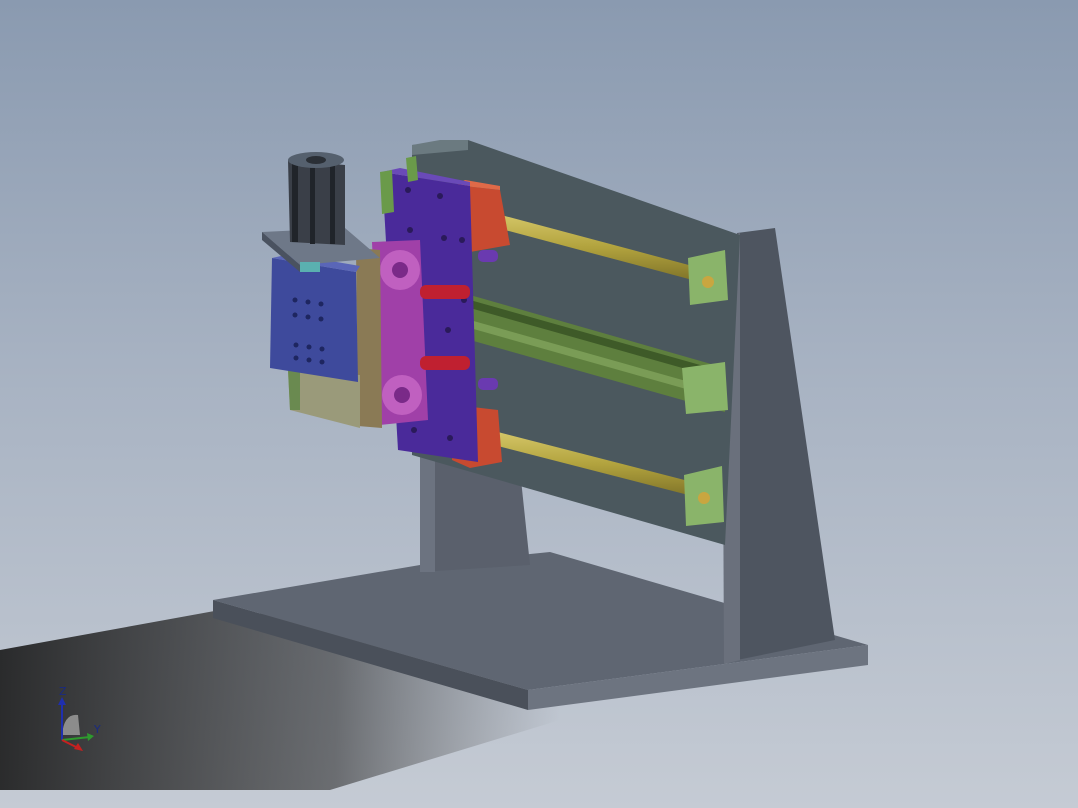 This screenshot has height=808, width=1078. I want to click on x-axis-arrow-icon, so click(78, 747).